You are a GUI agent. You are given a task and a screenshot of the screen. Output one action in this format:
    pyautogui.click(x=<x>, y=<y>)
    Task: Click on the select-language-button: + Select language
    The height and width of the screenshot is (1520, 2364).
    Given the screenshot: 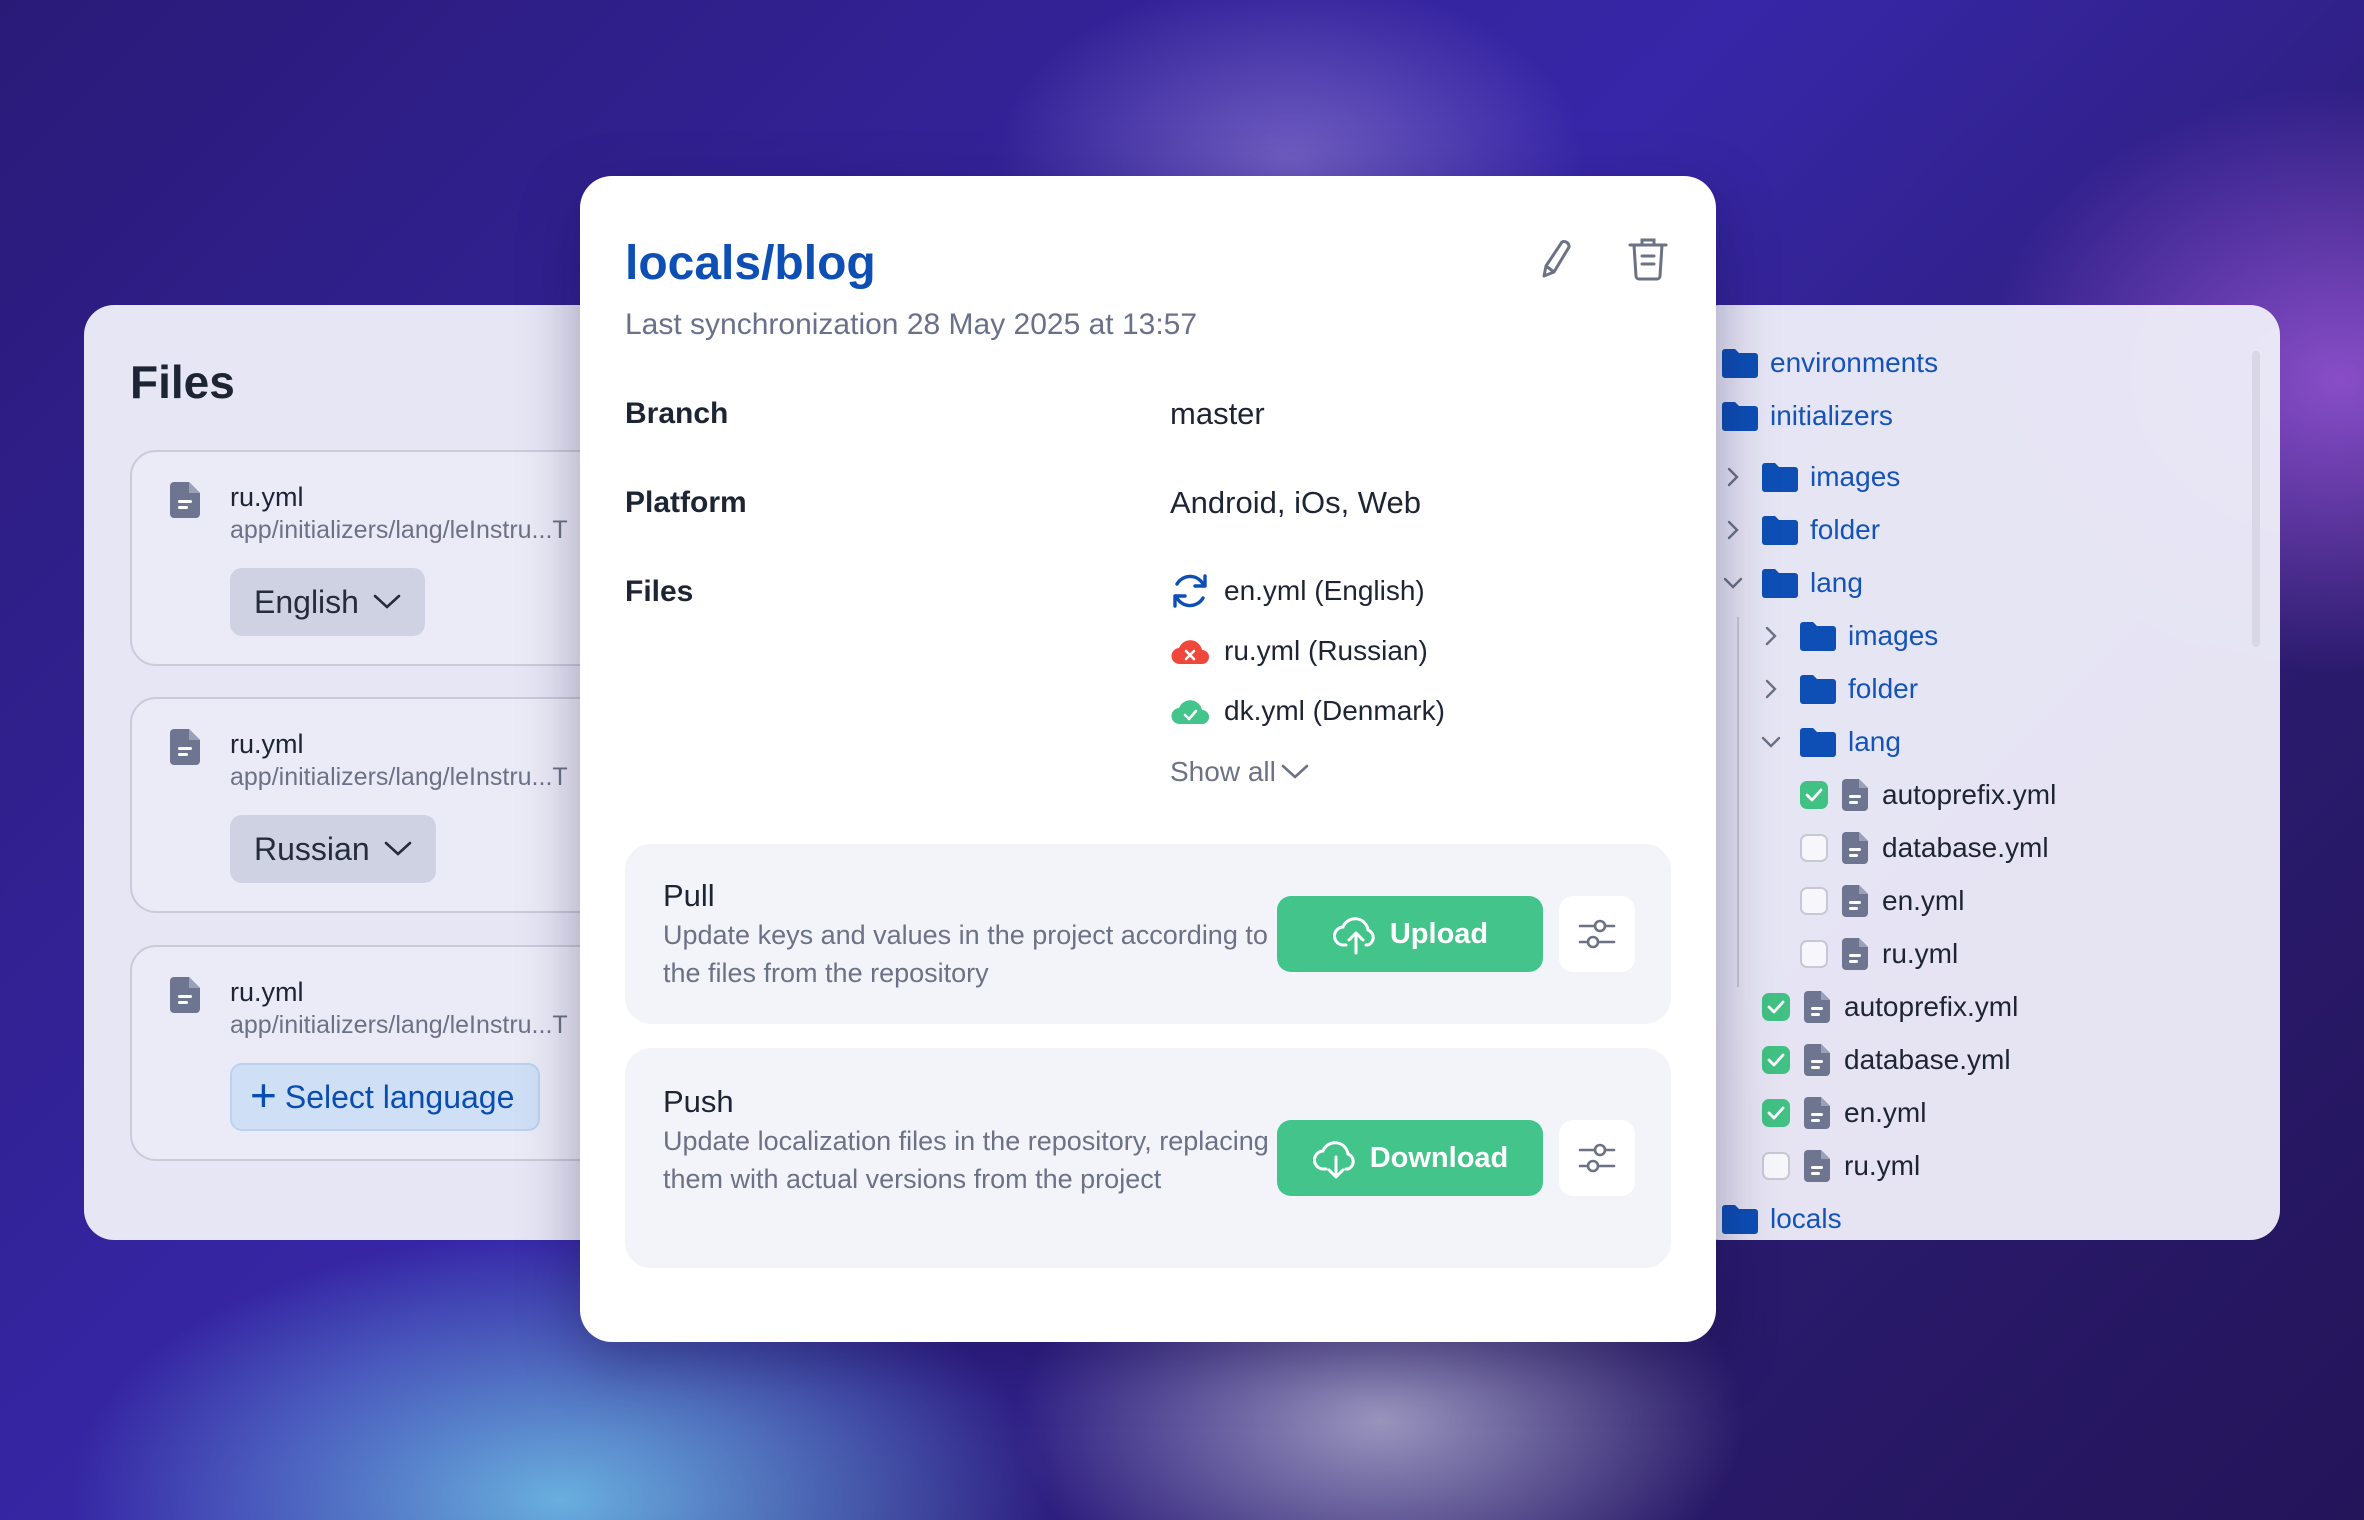 What is the action you would take?
    pyautogui.click(x=385, y=1097)
    